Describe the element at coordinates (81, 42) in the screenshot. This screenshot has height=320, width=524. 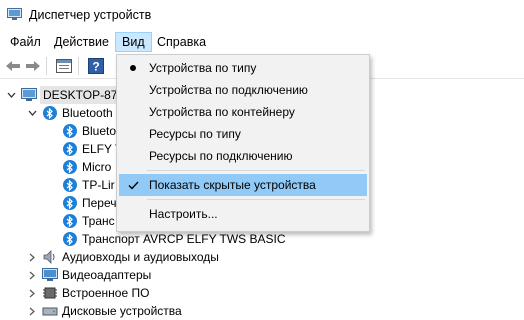
I see `menu-action: Действие` at that location.